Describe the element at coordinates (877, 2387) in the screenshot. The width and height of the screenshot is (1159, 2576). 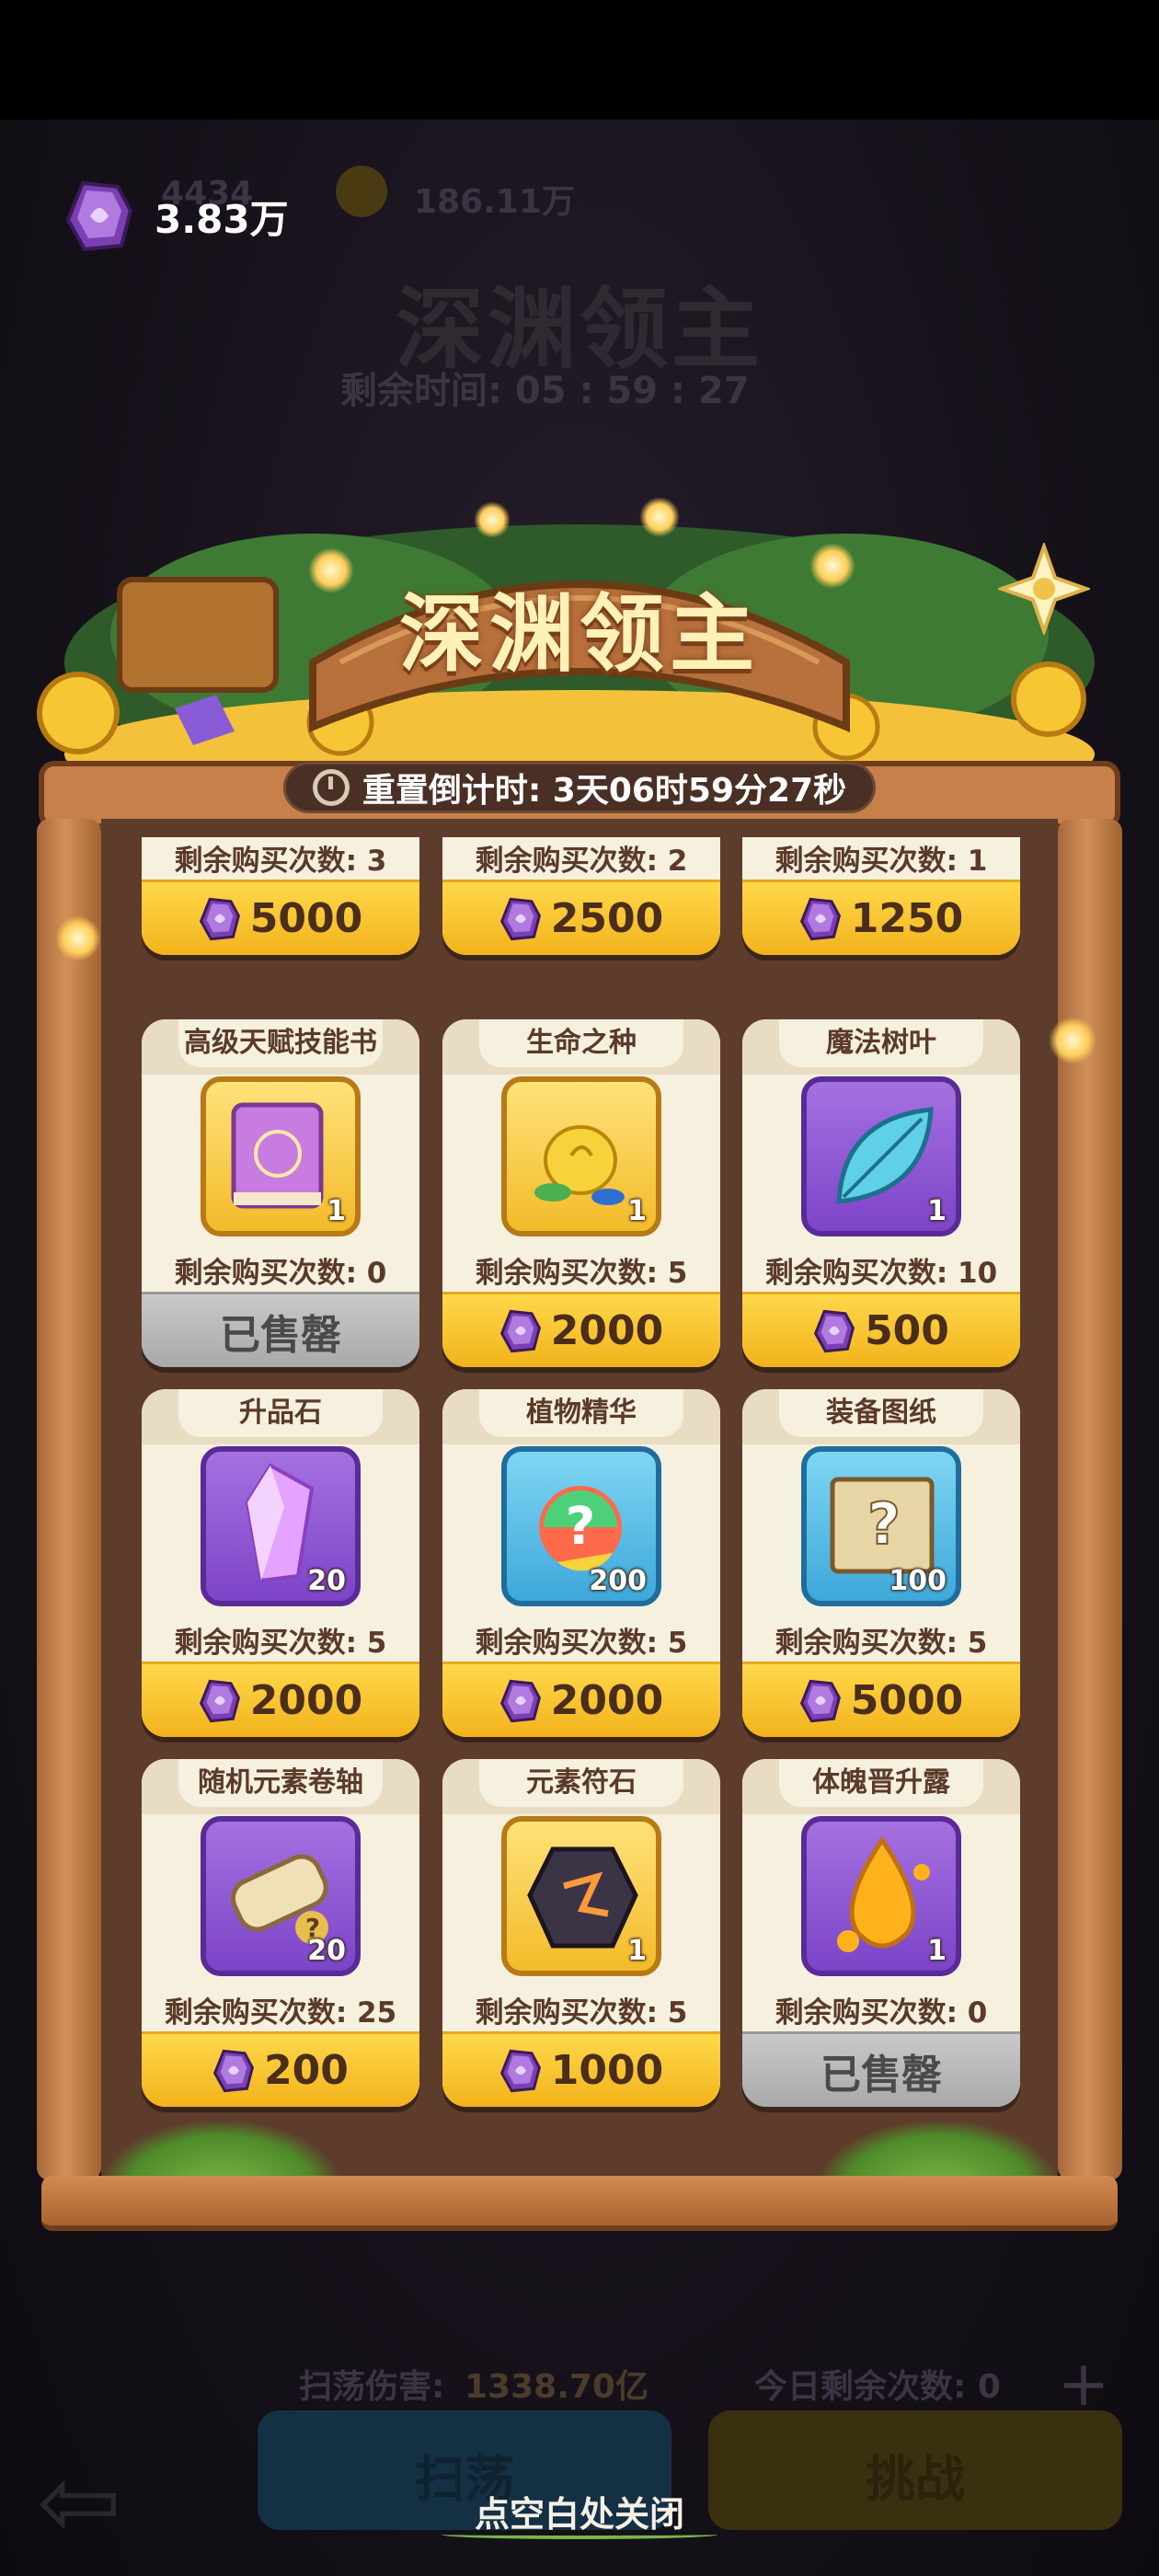
I see `bg-today-remaining: 今日剩余次数: 0` at that location.